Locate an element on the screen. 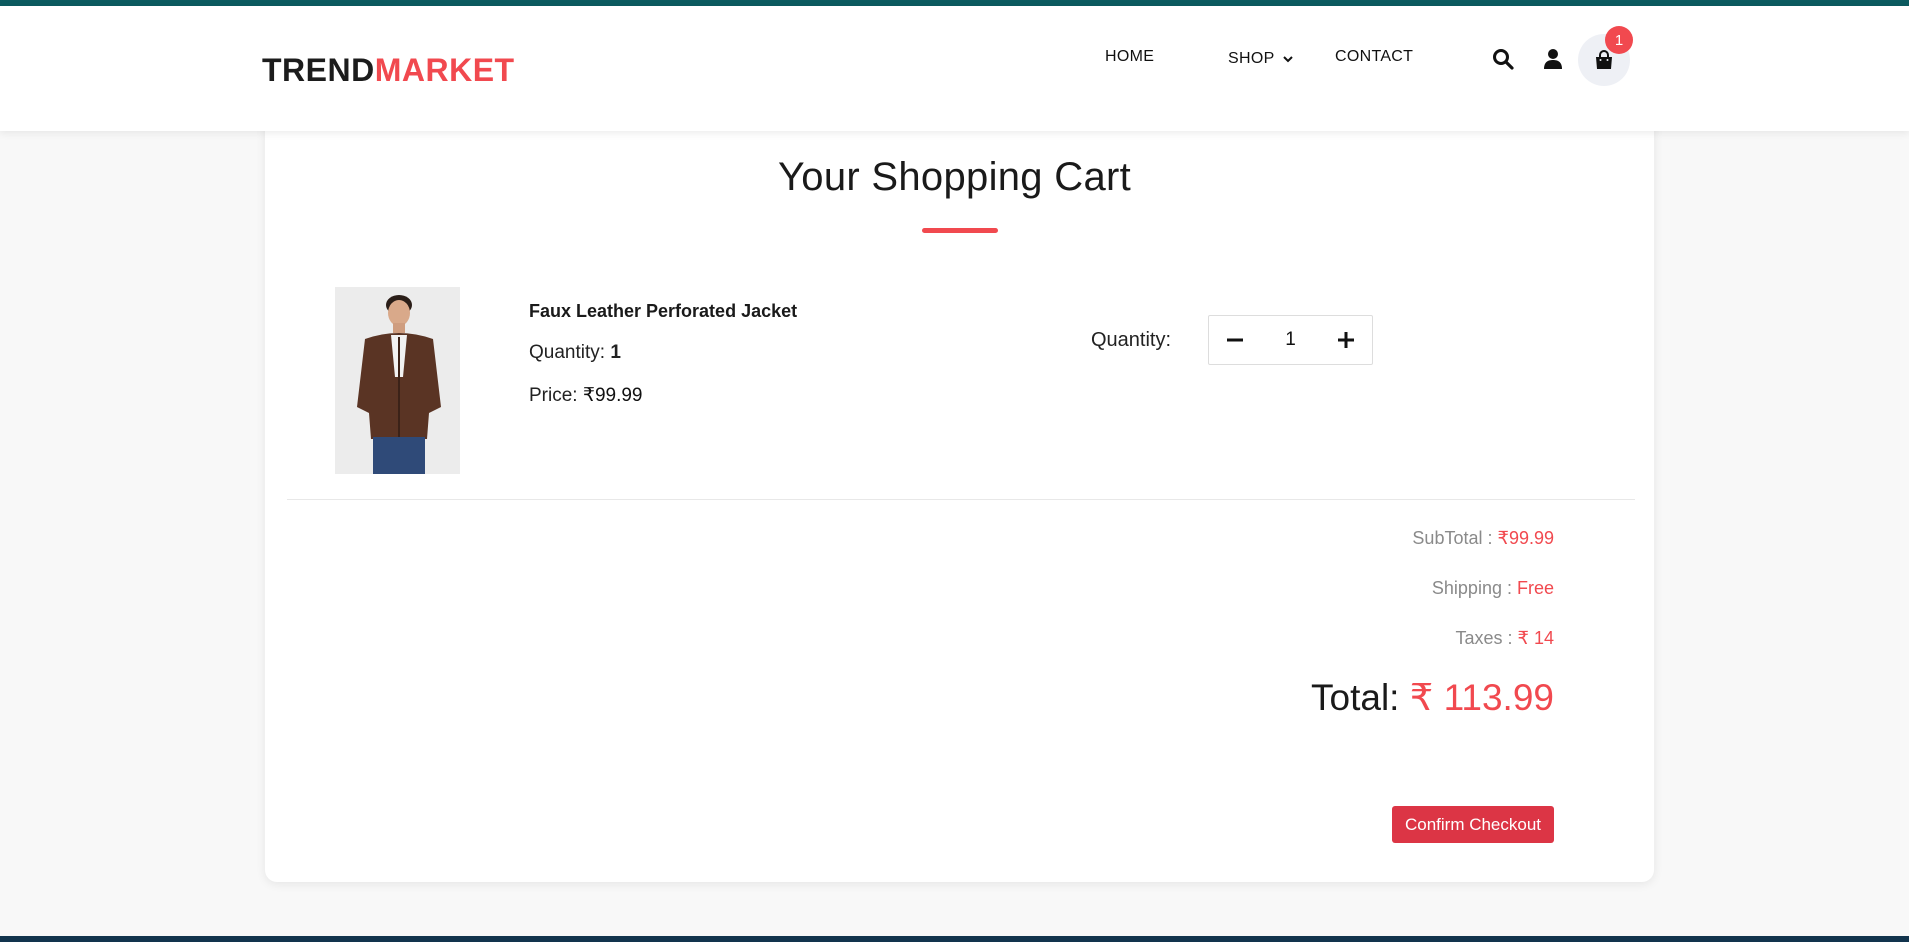 The height and width of the screenshot is (942, 1909). quantity-stepper: 1 is located at coordinates (1290, 340).